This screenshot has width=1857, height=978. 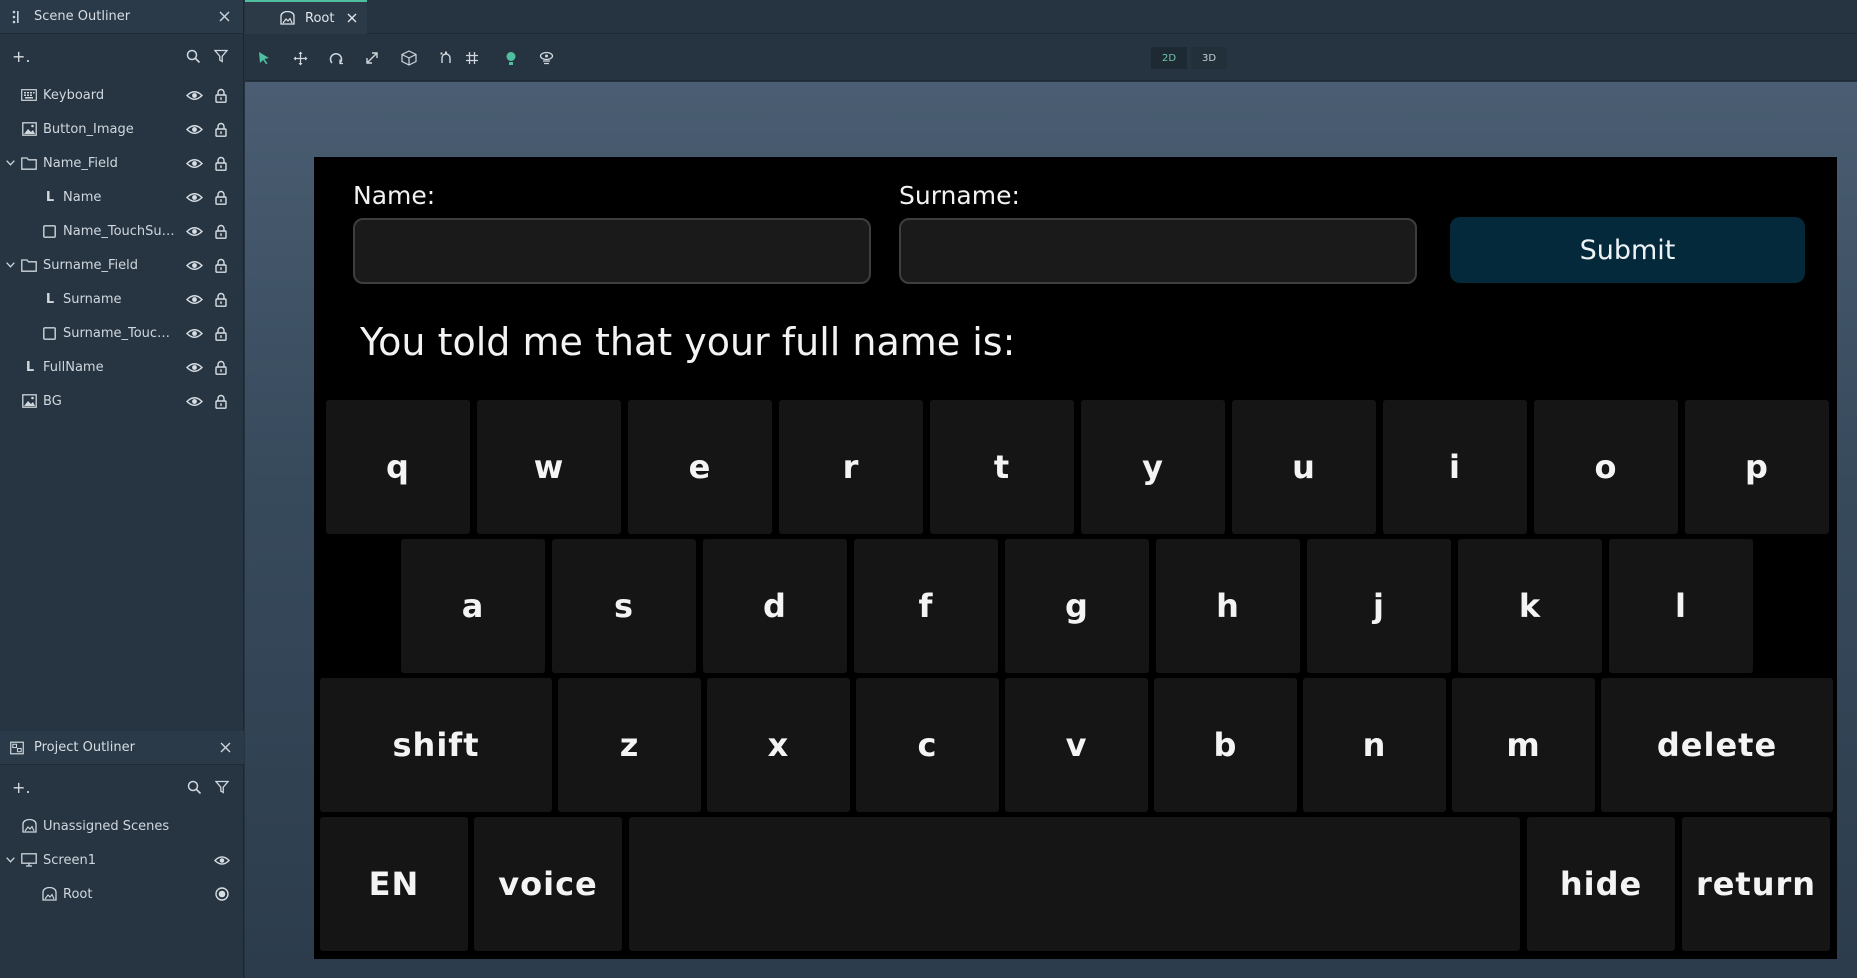 What do you see at coordinates (1530, 606) in the screenshot?
I see `key-k: k` at bounding box center [1530, 606].